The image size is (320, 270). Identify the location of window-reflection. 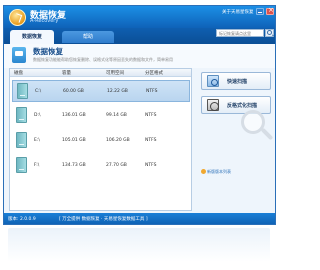
(139, 245).